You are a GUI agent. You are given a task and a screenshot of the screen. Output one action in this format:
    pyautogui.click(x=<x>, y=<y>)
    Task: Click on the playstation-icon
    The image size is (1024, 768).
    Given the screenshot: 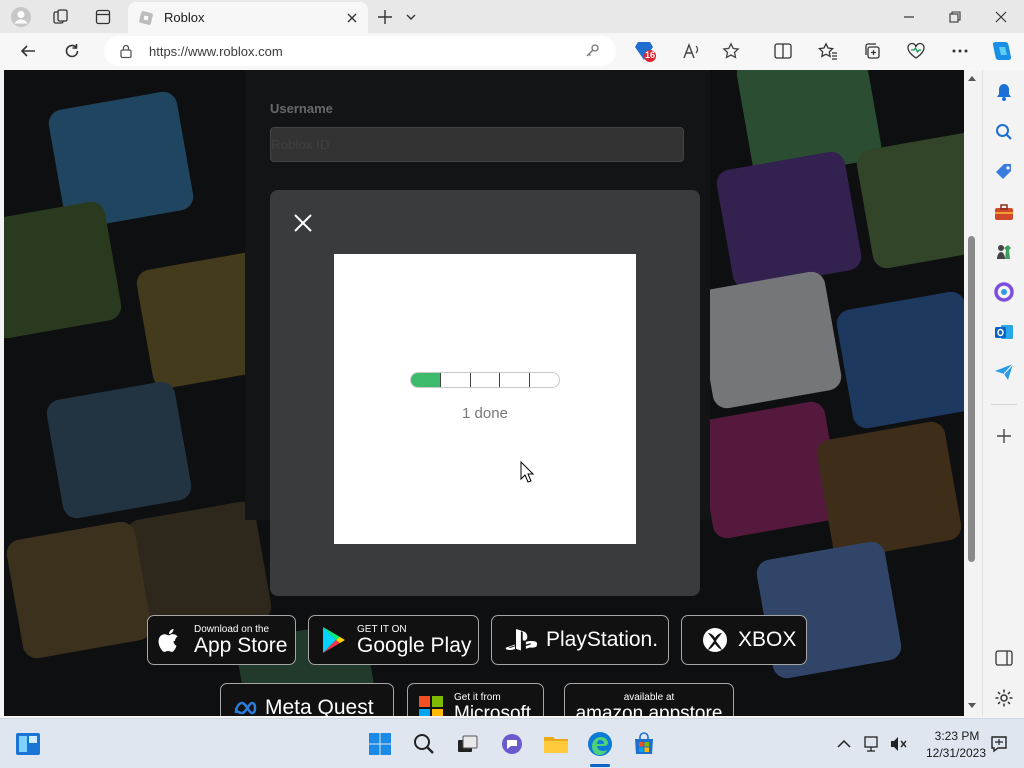 What is the action you would take?
    pyautogui.click(x=522, y=640)
    